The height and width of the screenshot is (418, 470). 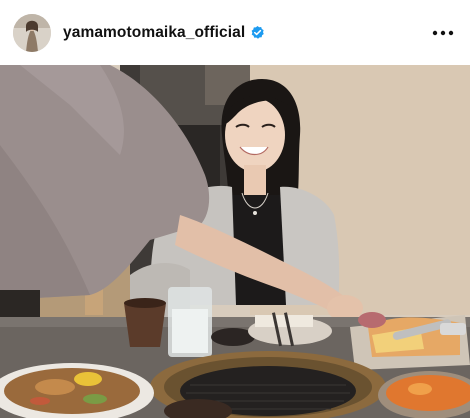 I want to click on more-options-icon, so click(x=443, y=32).